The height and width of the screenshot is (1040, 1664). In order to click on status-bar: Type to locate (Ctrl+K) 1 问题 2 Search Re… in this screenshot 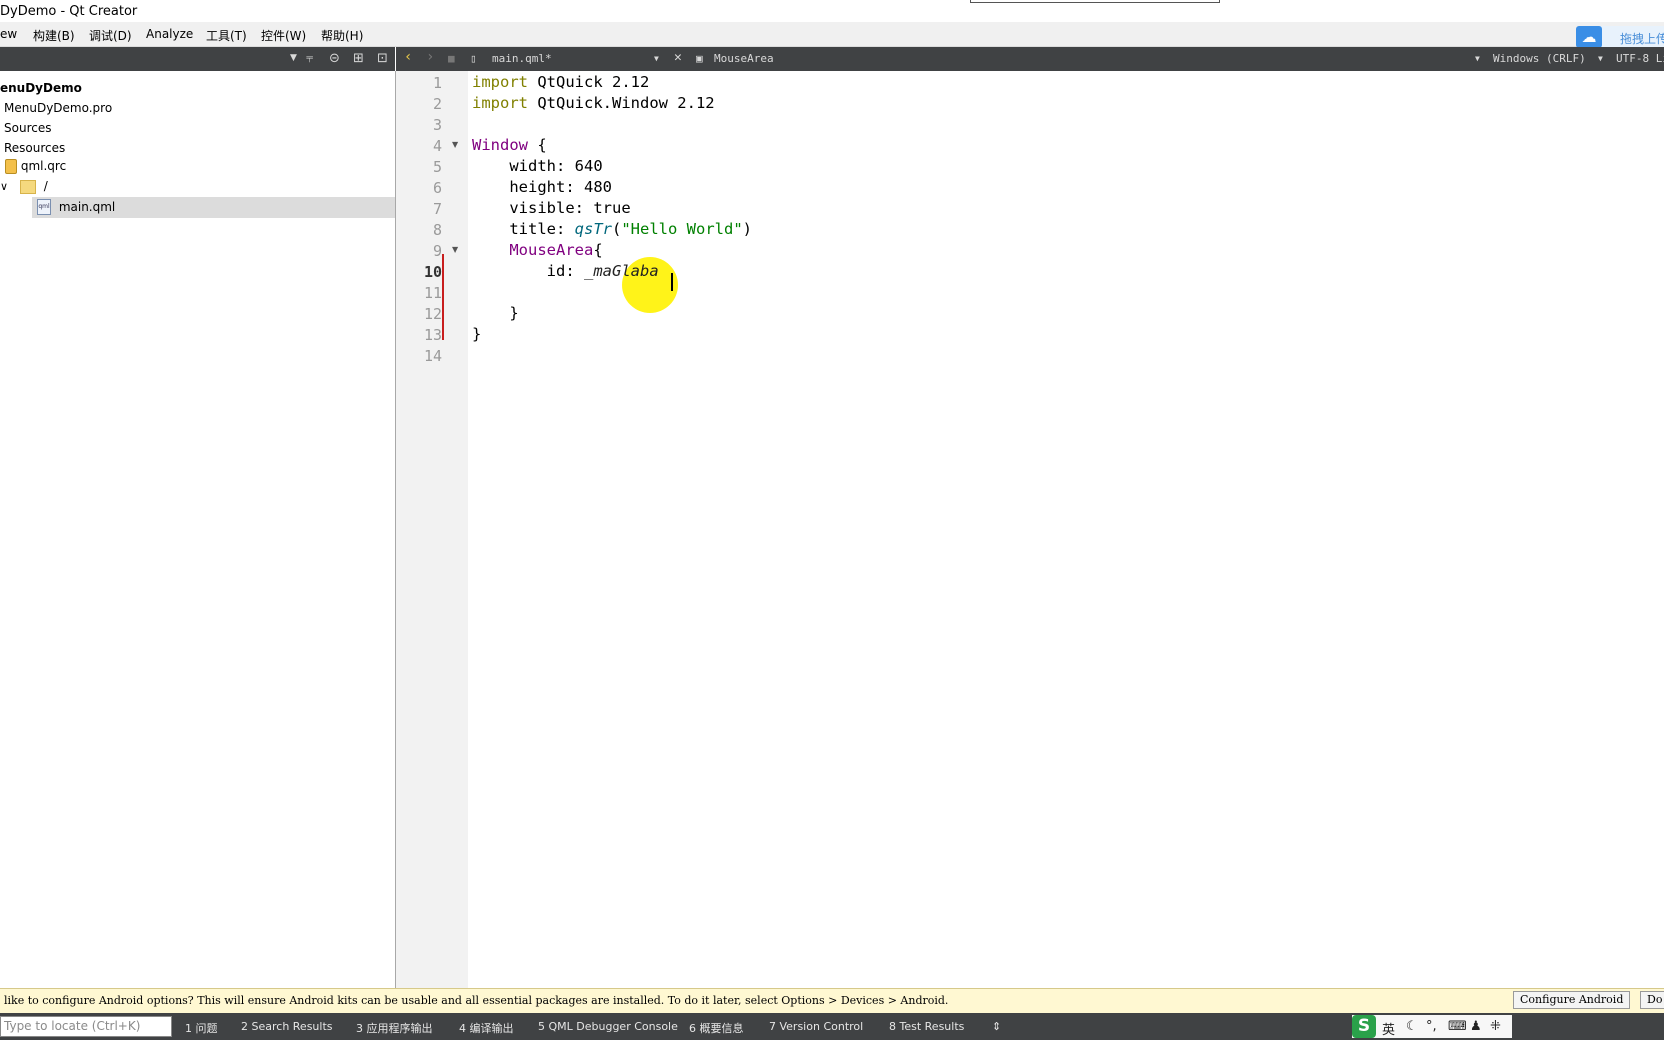, I will do `click(832, 1026)`.